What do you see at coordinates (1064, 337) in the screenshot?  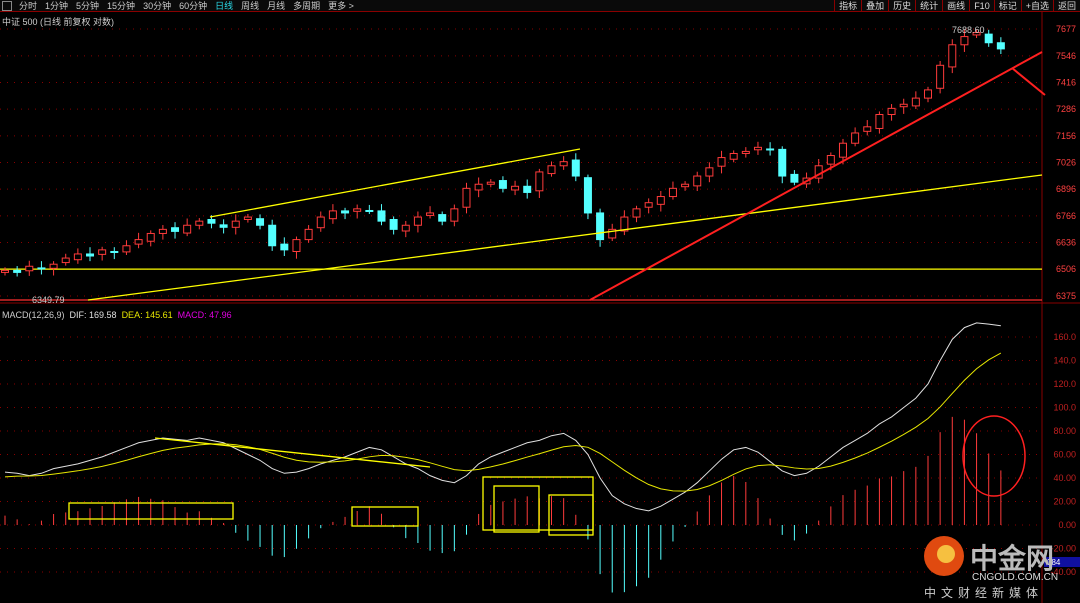 I see `macd-tick: 160.0` at bounding box center [1064, 337].